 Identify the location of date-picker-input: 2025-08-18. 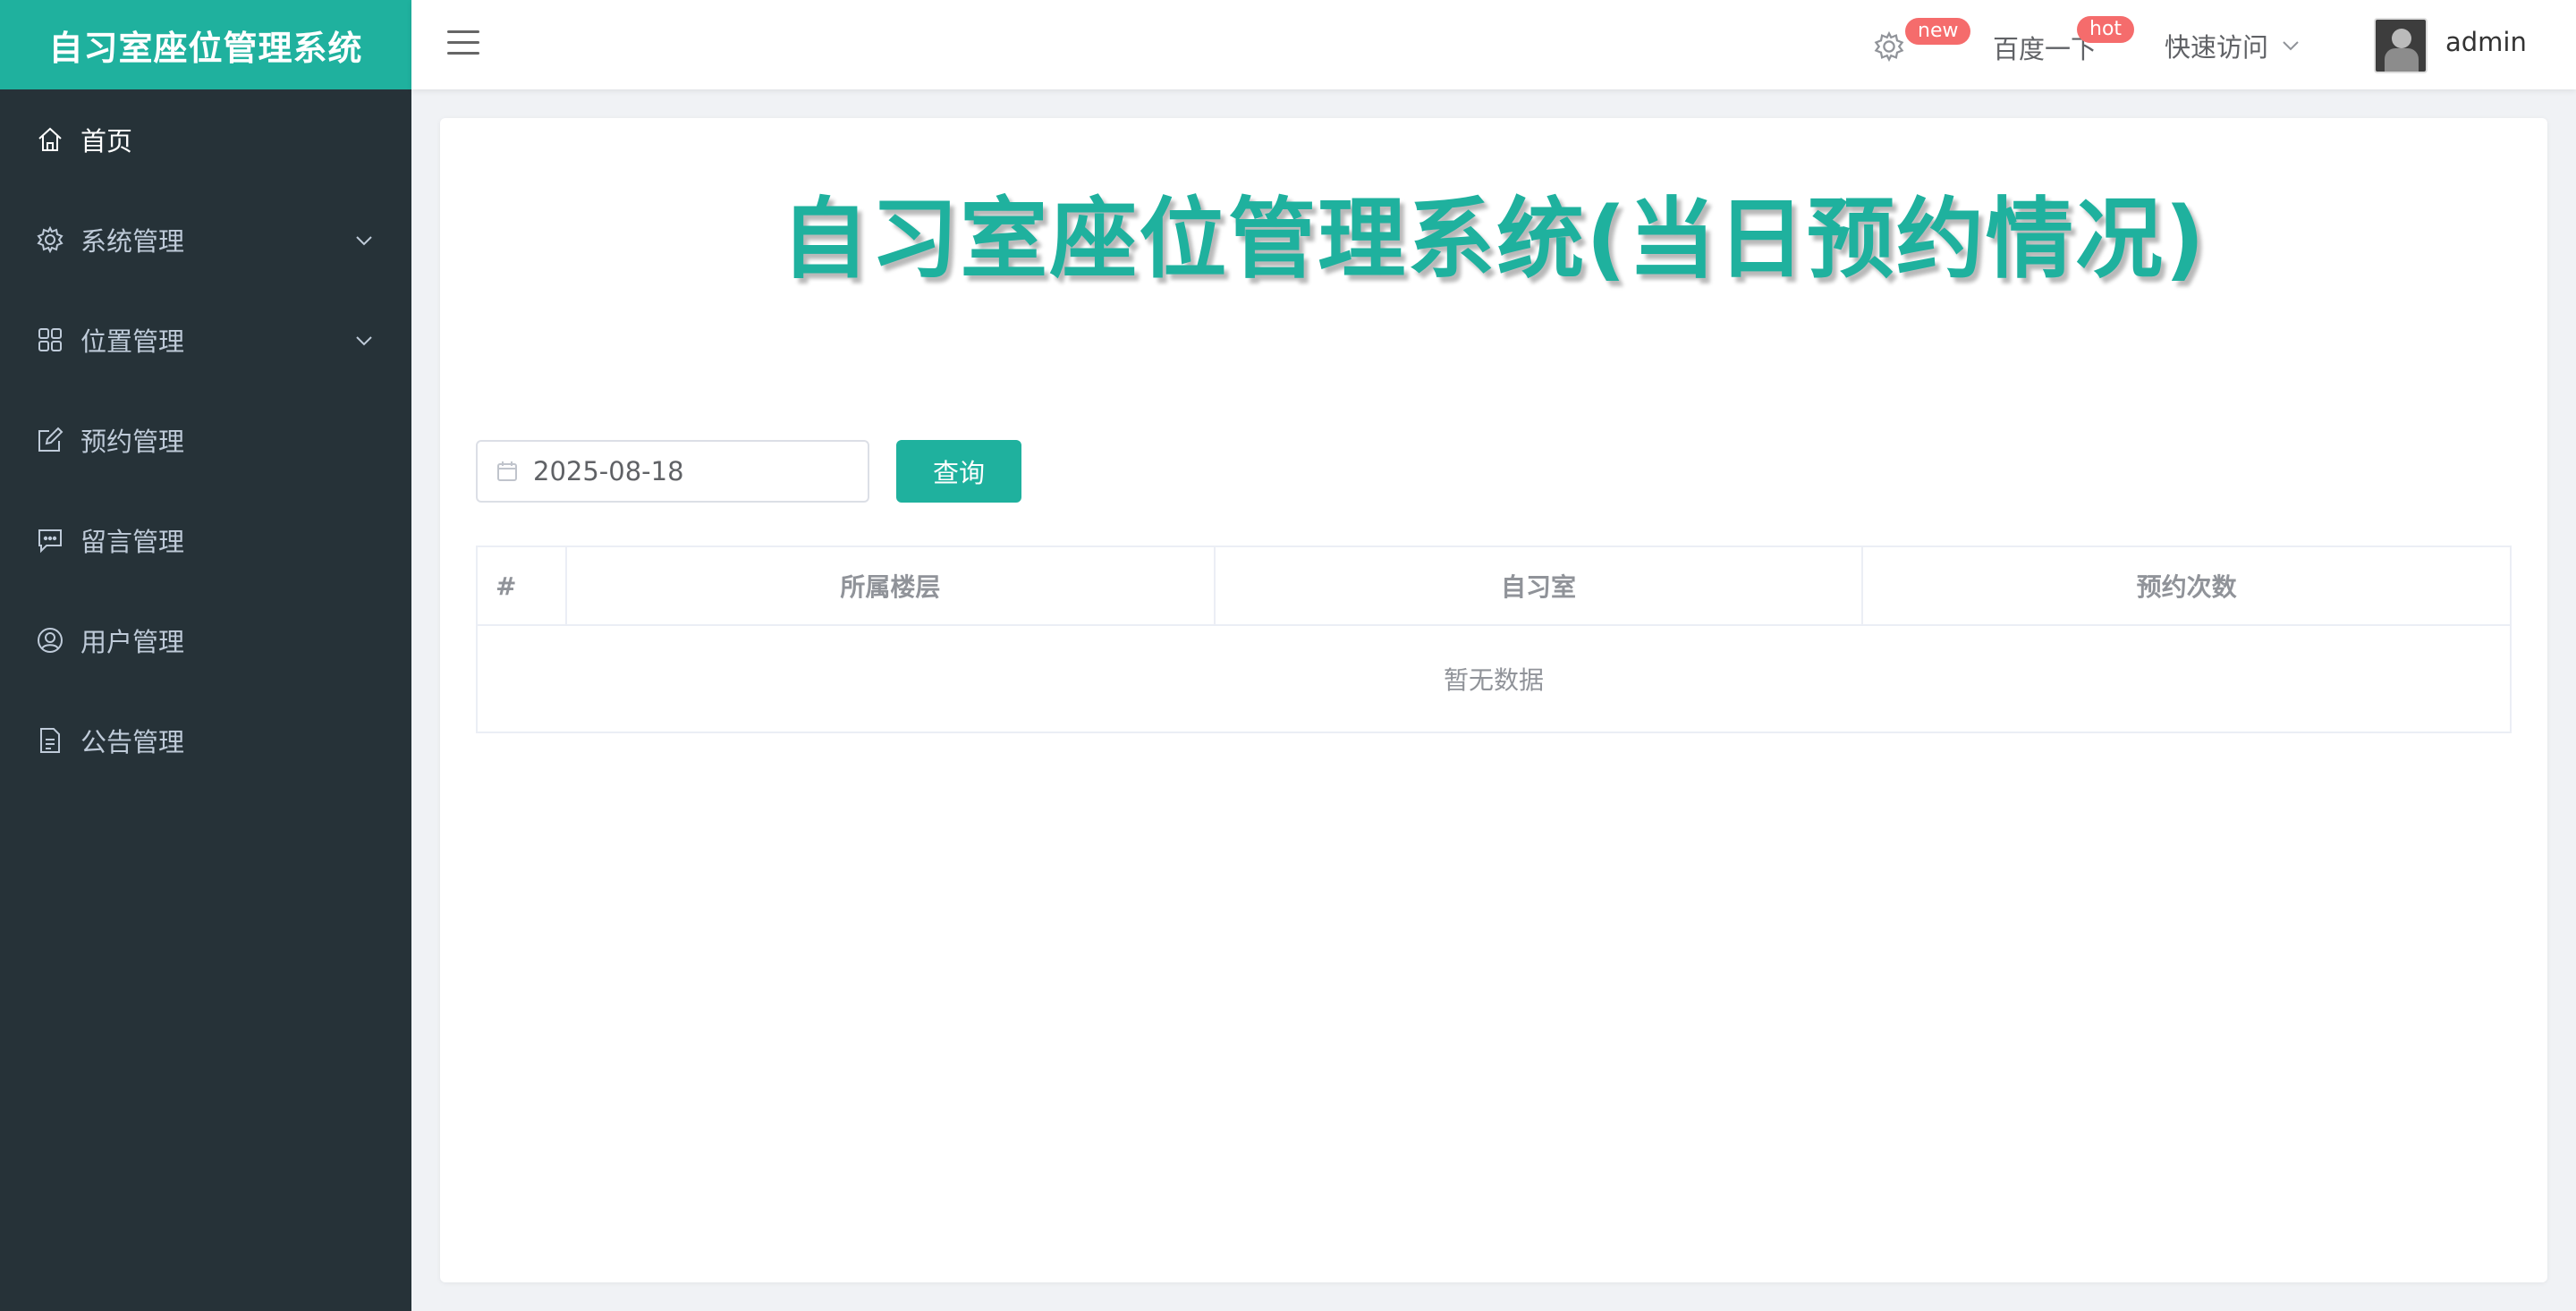
(672, 471).